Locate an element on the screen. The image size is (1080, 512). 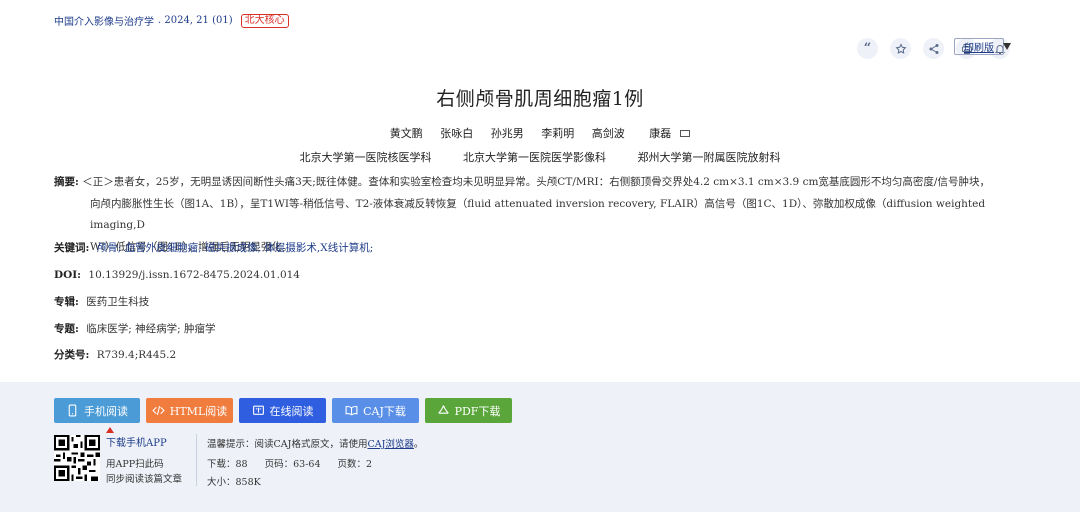
classification-row: 分类号: R739.4;R445.2 is located at coordinates (115, 355).